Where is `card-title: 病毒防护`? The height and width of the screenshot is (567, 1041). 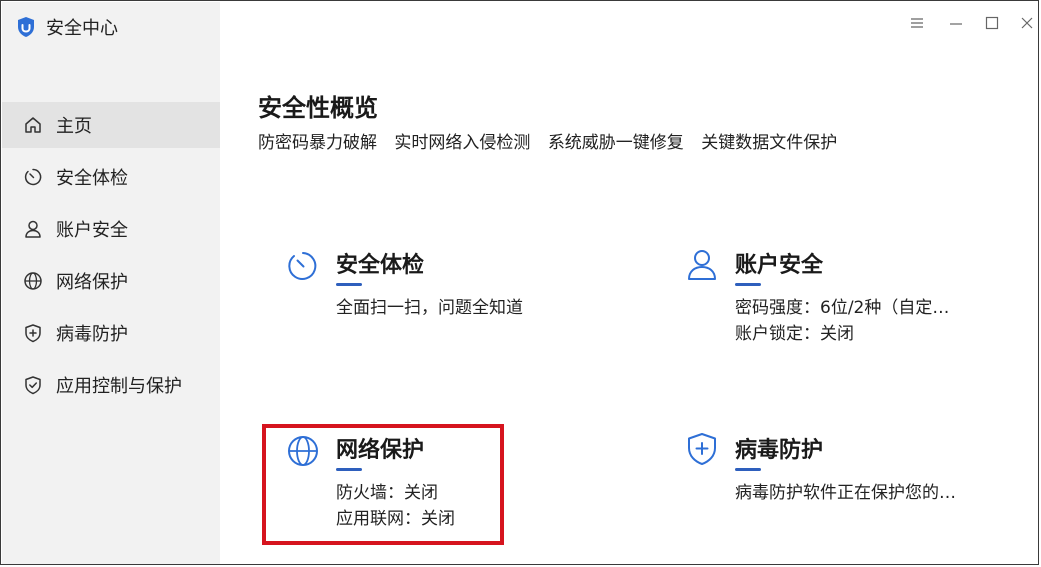
card-title: 病毒防护 is located at coordinates (779, 450).